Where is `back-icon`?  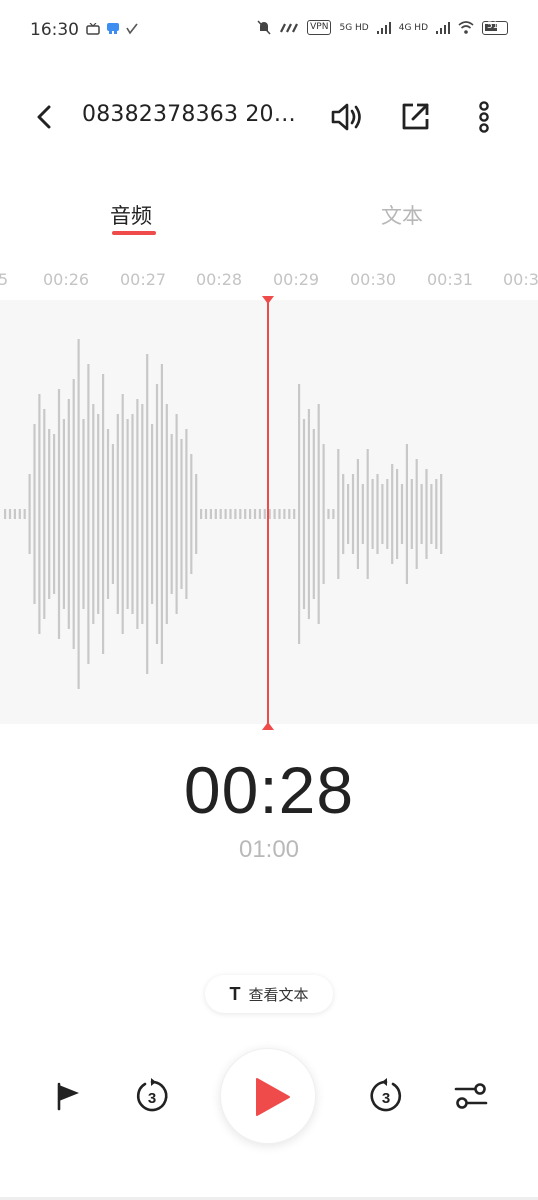
back-icon is located at coordinates (45, 117).